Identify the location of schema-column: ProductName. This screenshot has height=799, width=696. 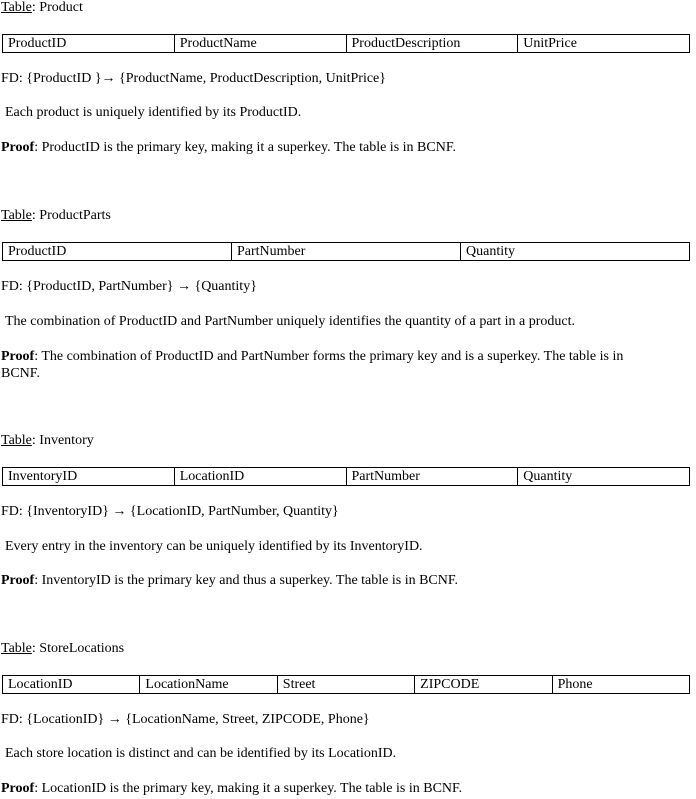
(260, 43).